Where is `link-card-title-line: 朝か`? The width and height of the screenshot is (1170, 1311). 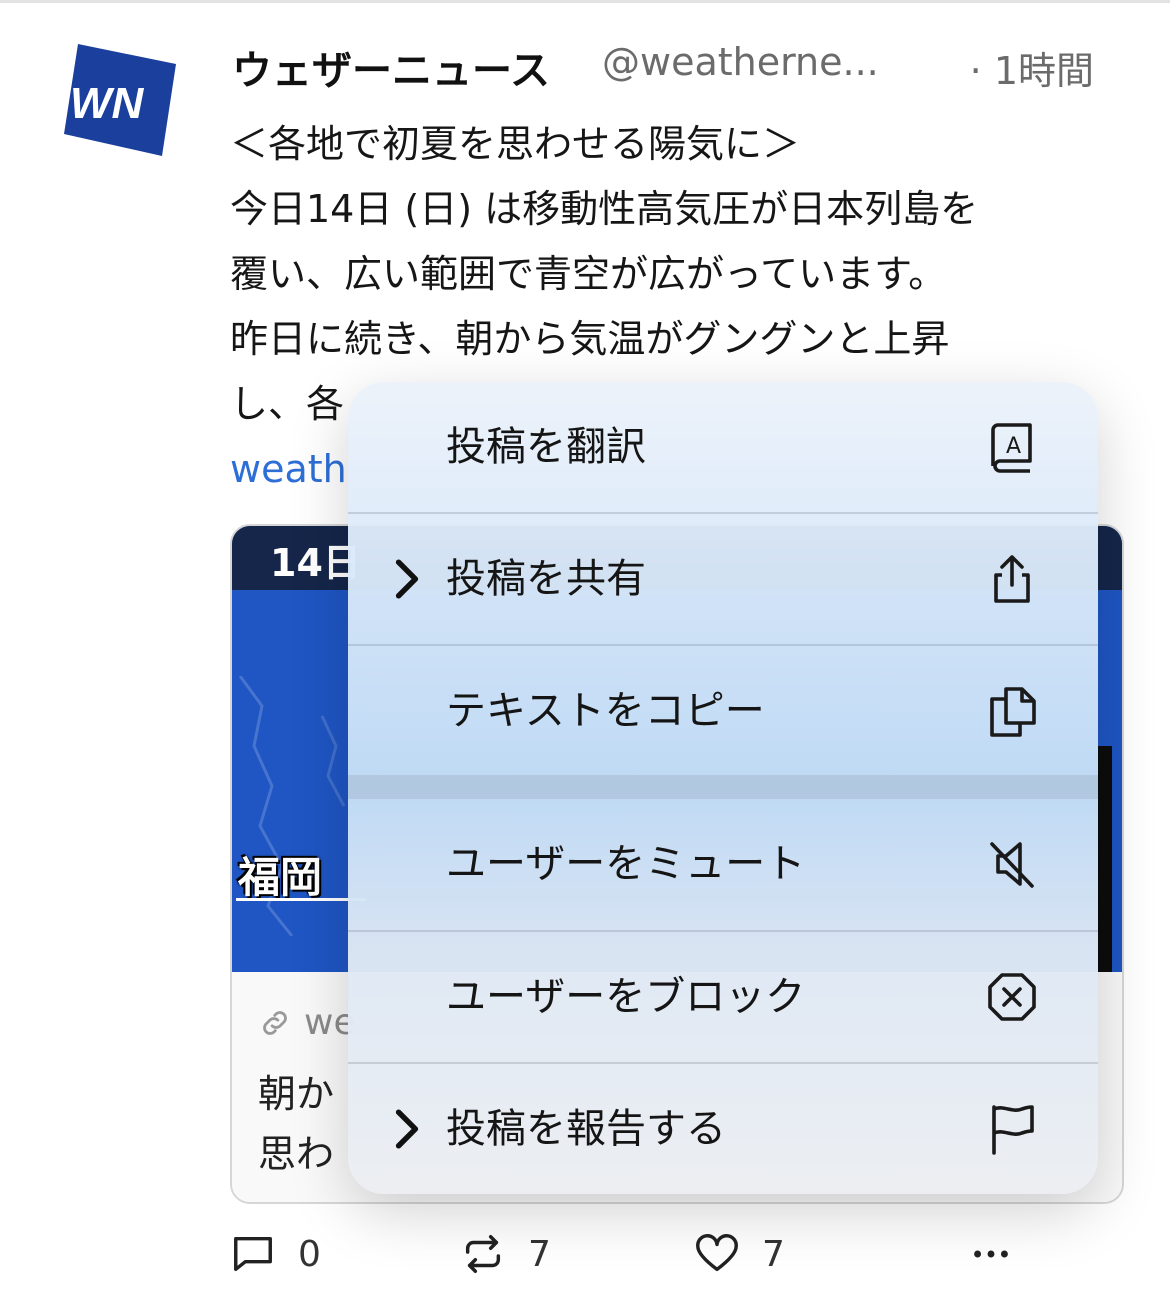
link-card-title-line: 朝か is located at coordinates (296, 1094).